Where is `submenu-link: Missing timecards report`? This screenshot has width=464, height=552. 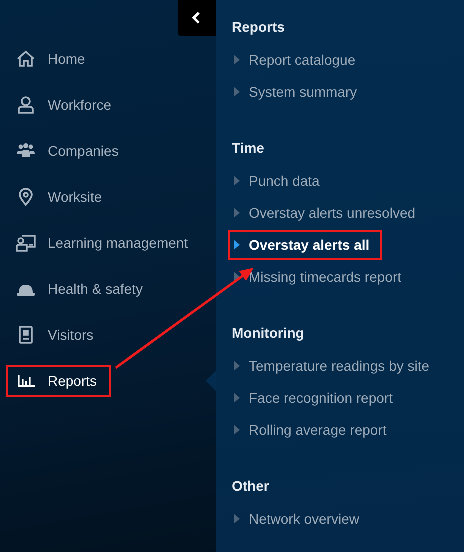
submenu-link: Missing timecards report is located at coordinates (321, 277).